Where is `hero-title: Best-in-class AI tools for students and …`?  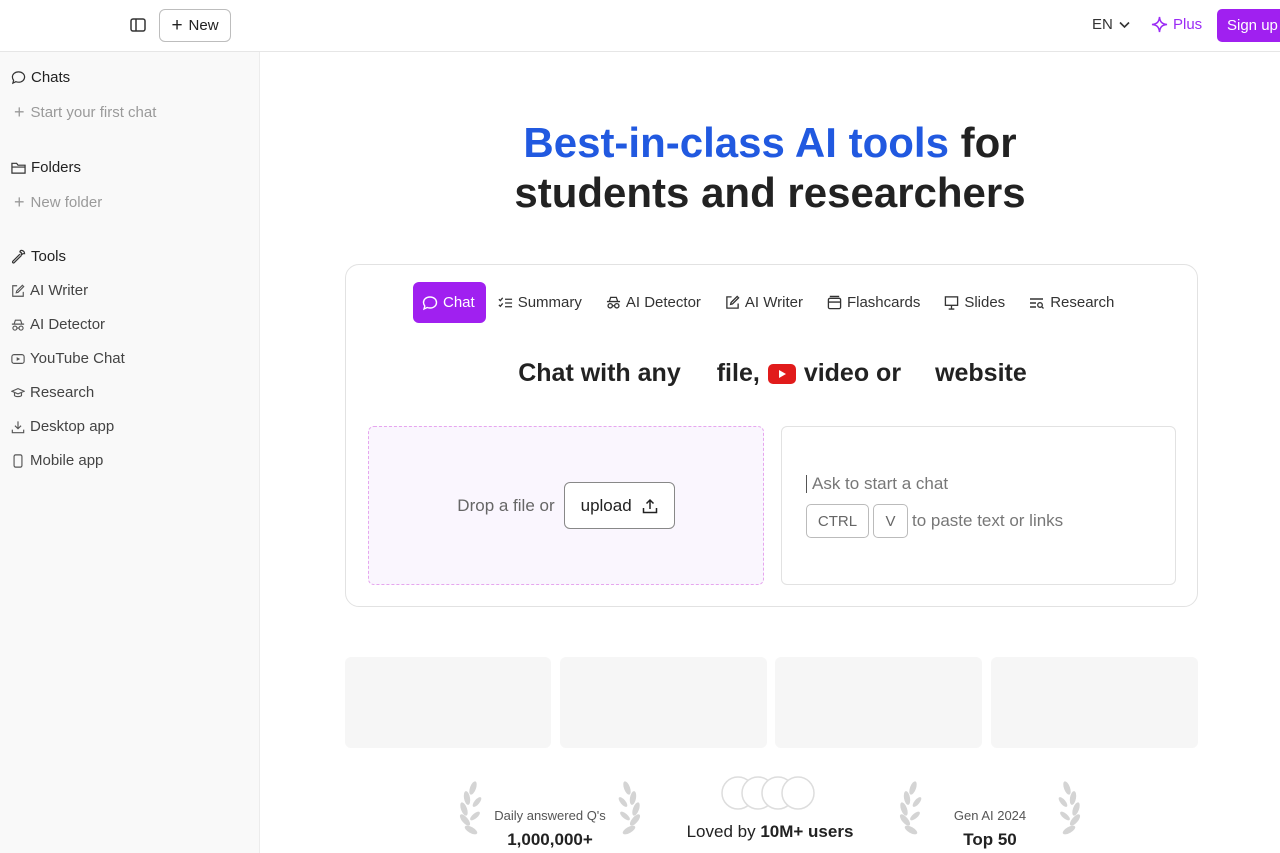
hero-title: Best-in-class AI tools for students and … is located at coordinates (770, 168).